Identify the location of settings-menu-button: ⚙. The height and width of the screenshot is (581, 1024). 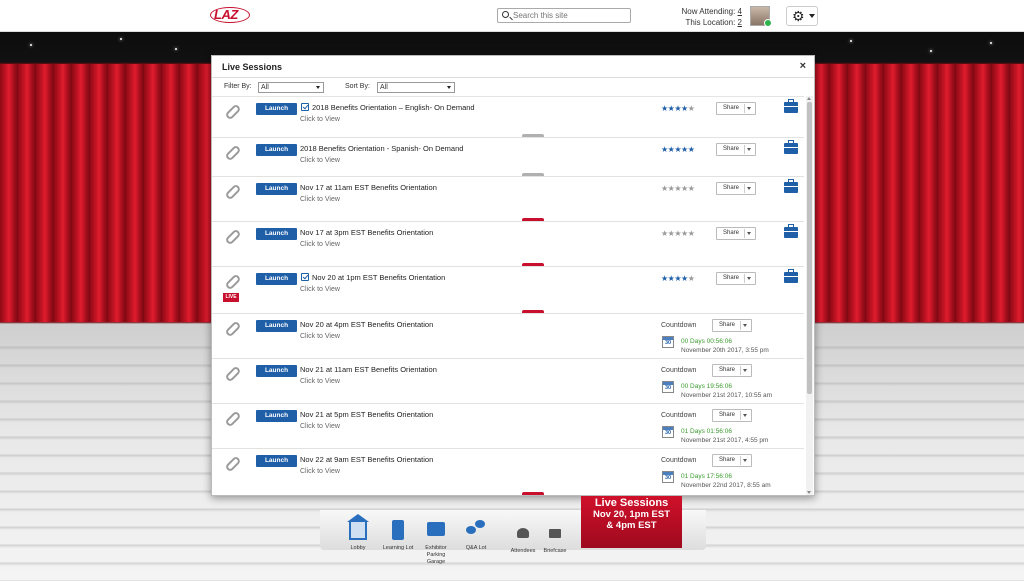
(802, 16).